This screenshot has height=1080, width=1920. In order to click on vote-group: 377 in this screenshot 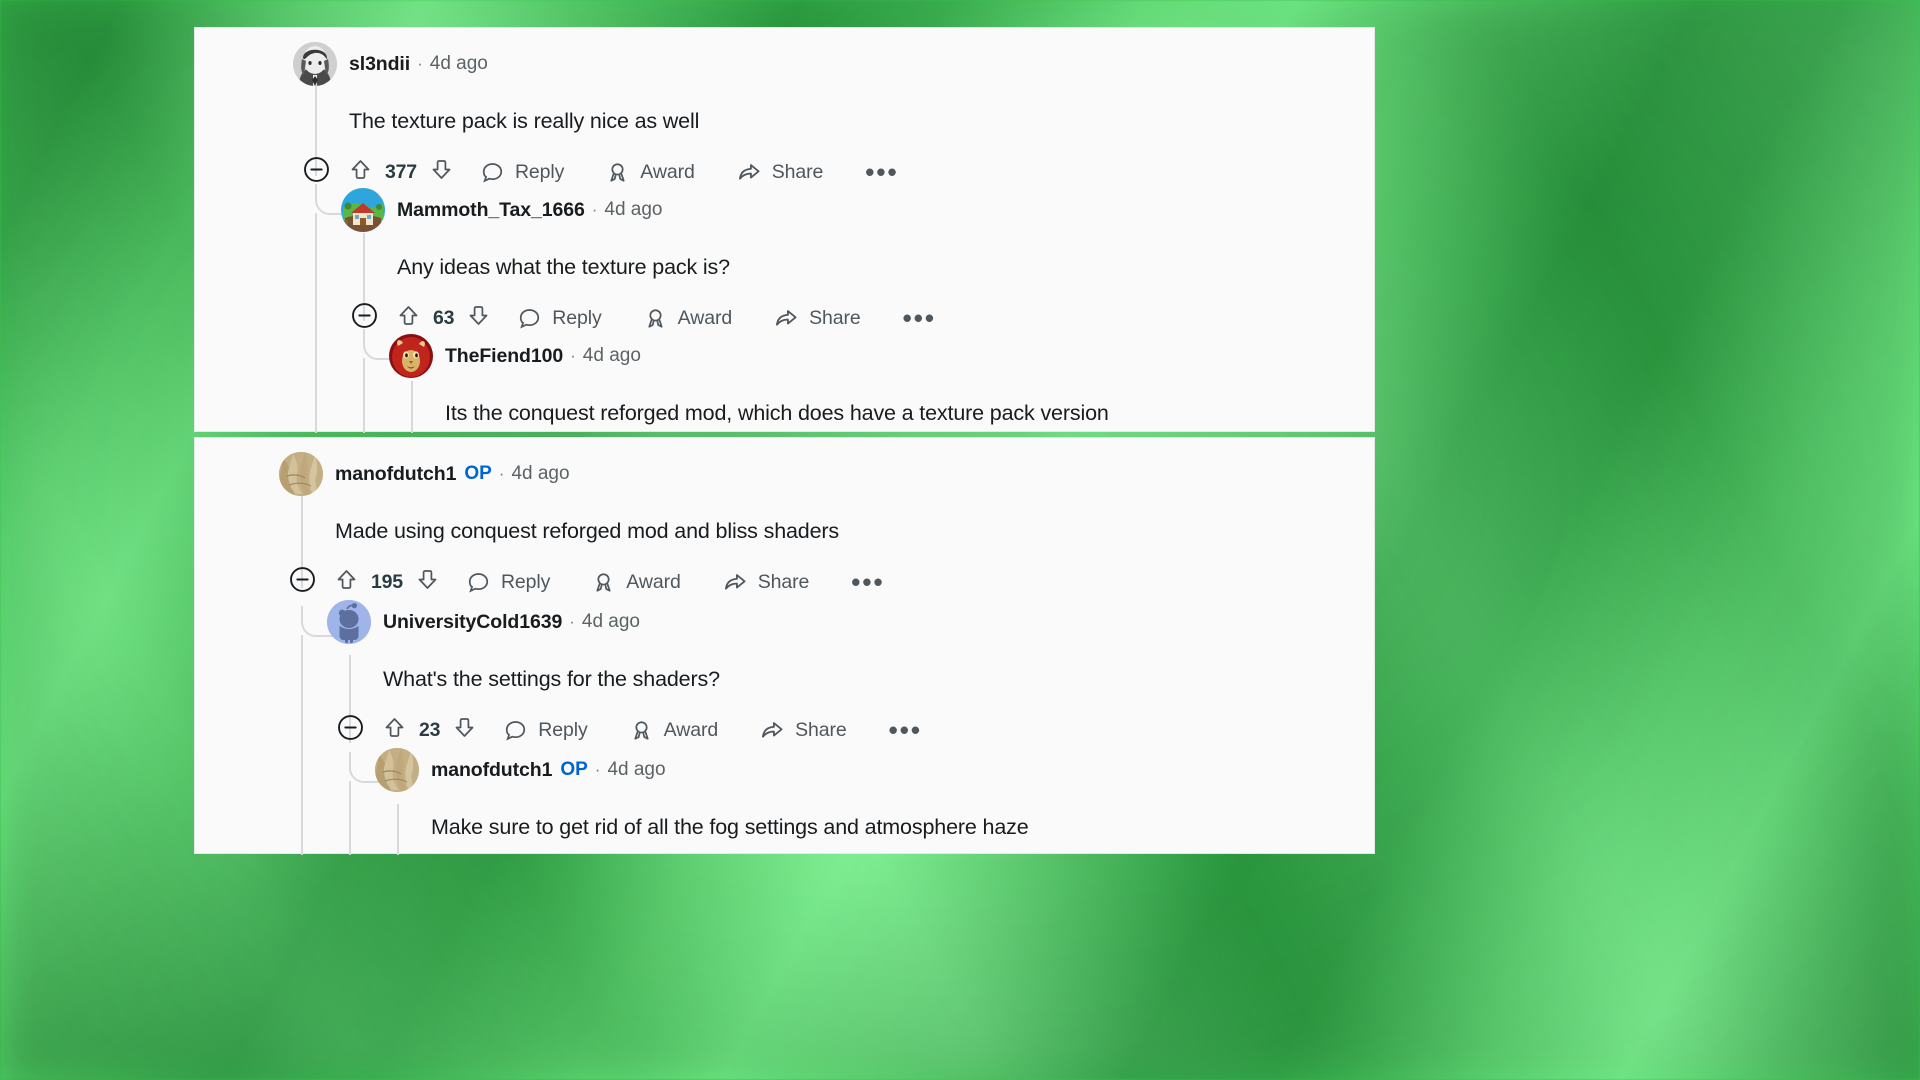, I will do `click(401, 172)`.